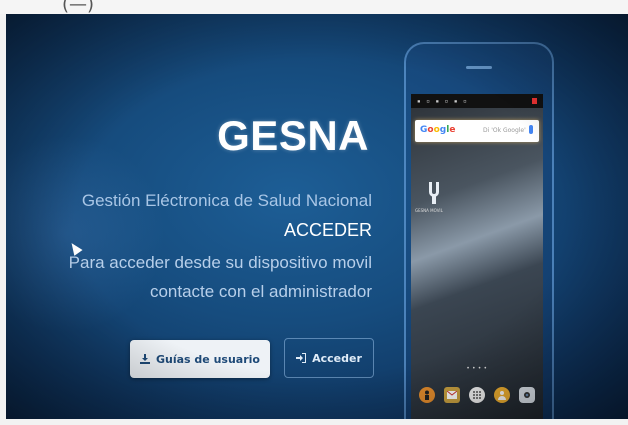 The width and height of the screenshot is (628, 425). I want to click on page-title: GESNA, so click(293, 135).